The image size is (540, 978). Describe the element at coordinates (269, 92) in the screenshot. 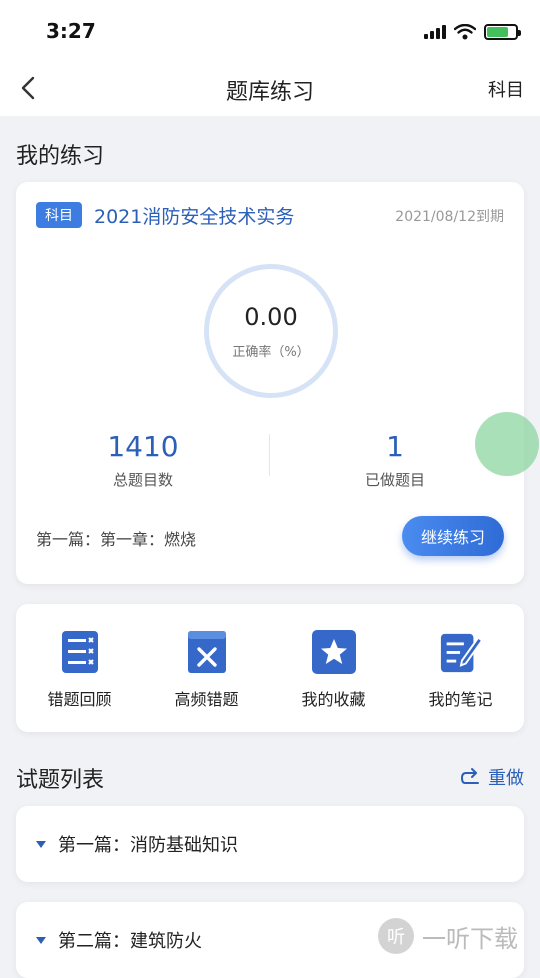

I see `page-title: 题库练习` at that location.